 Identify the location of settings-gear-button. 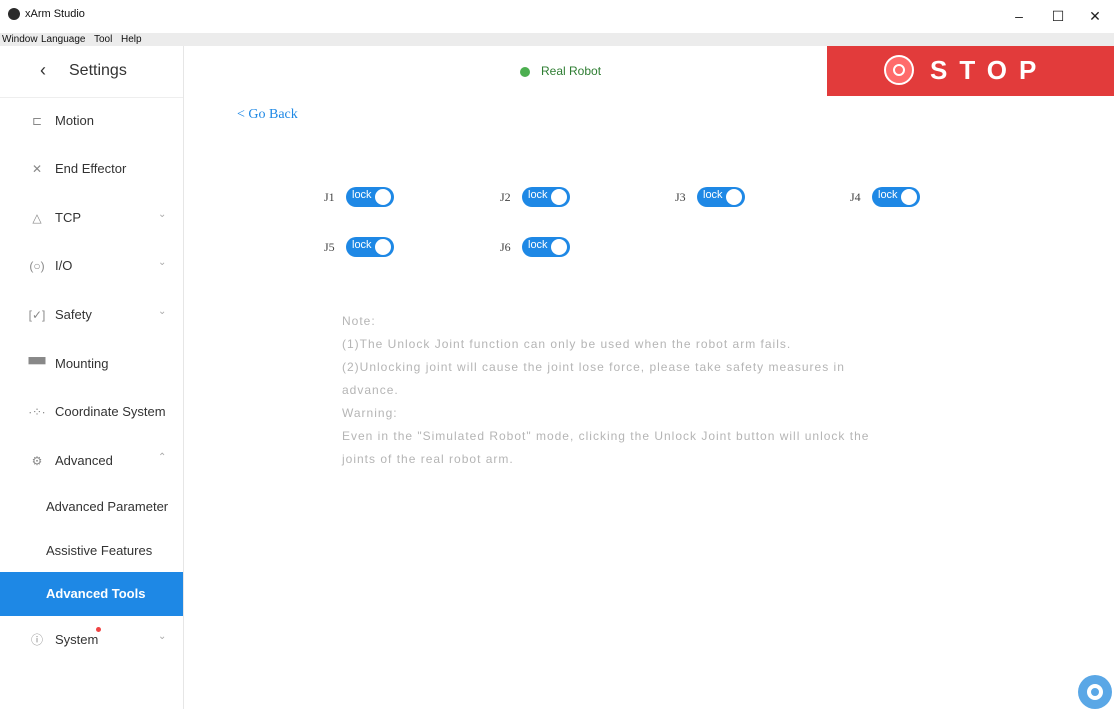
(1095, 692).